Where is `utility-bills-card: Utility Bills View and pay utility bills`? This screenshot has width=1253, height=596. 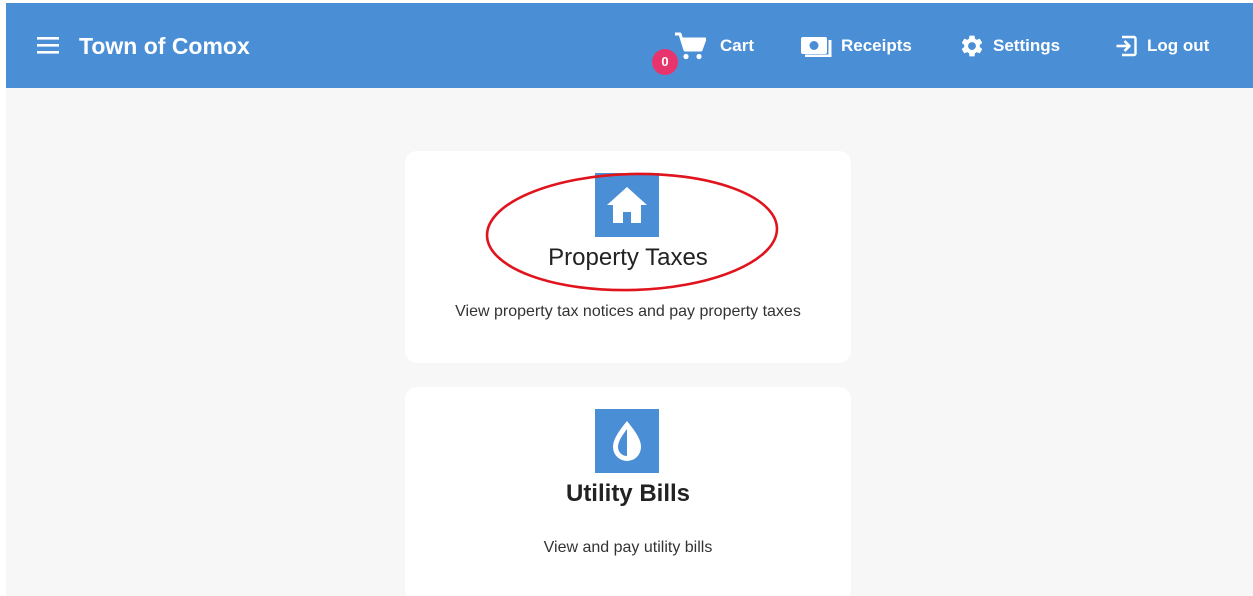 utility-bills-card: Utility Bills View and pay utility bills is located at coordinates (628, 491).